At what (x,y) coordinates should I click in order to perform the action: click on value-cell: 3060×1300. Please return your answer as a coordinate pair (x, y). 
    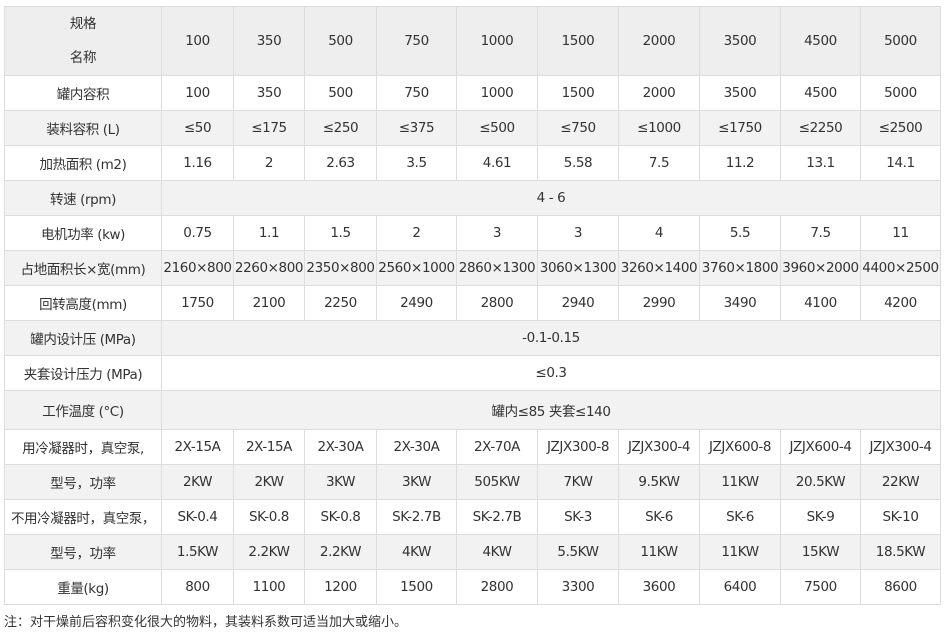
    Looking at the image, I should click on (578, 268).